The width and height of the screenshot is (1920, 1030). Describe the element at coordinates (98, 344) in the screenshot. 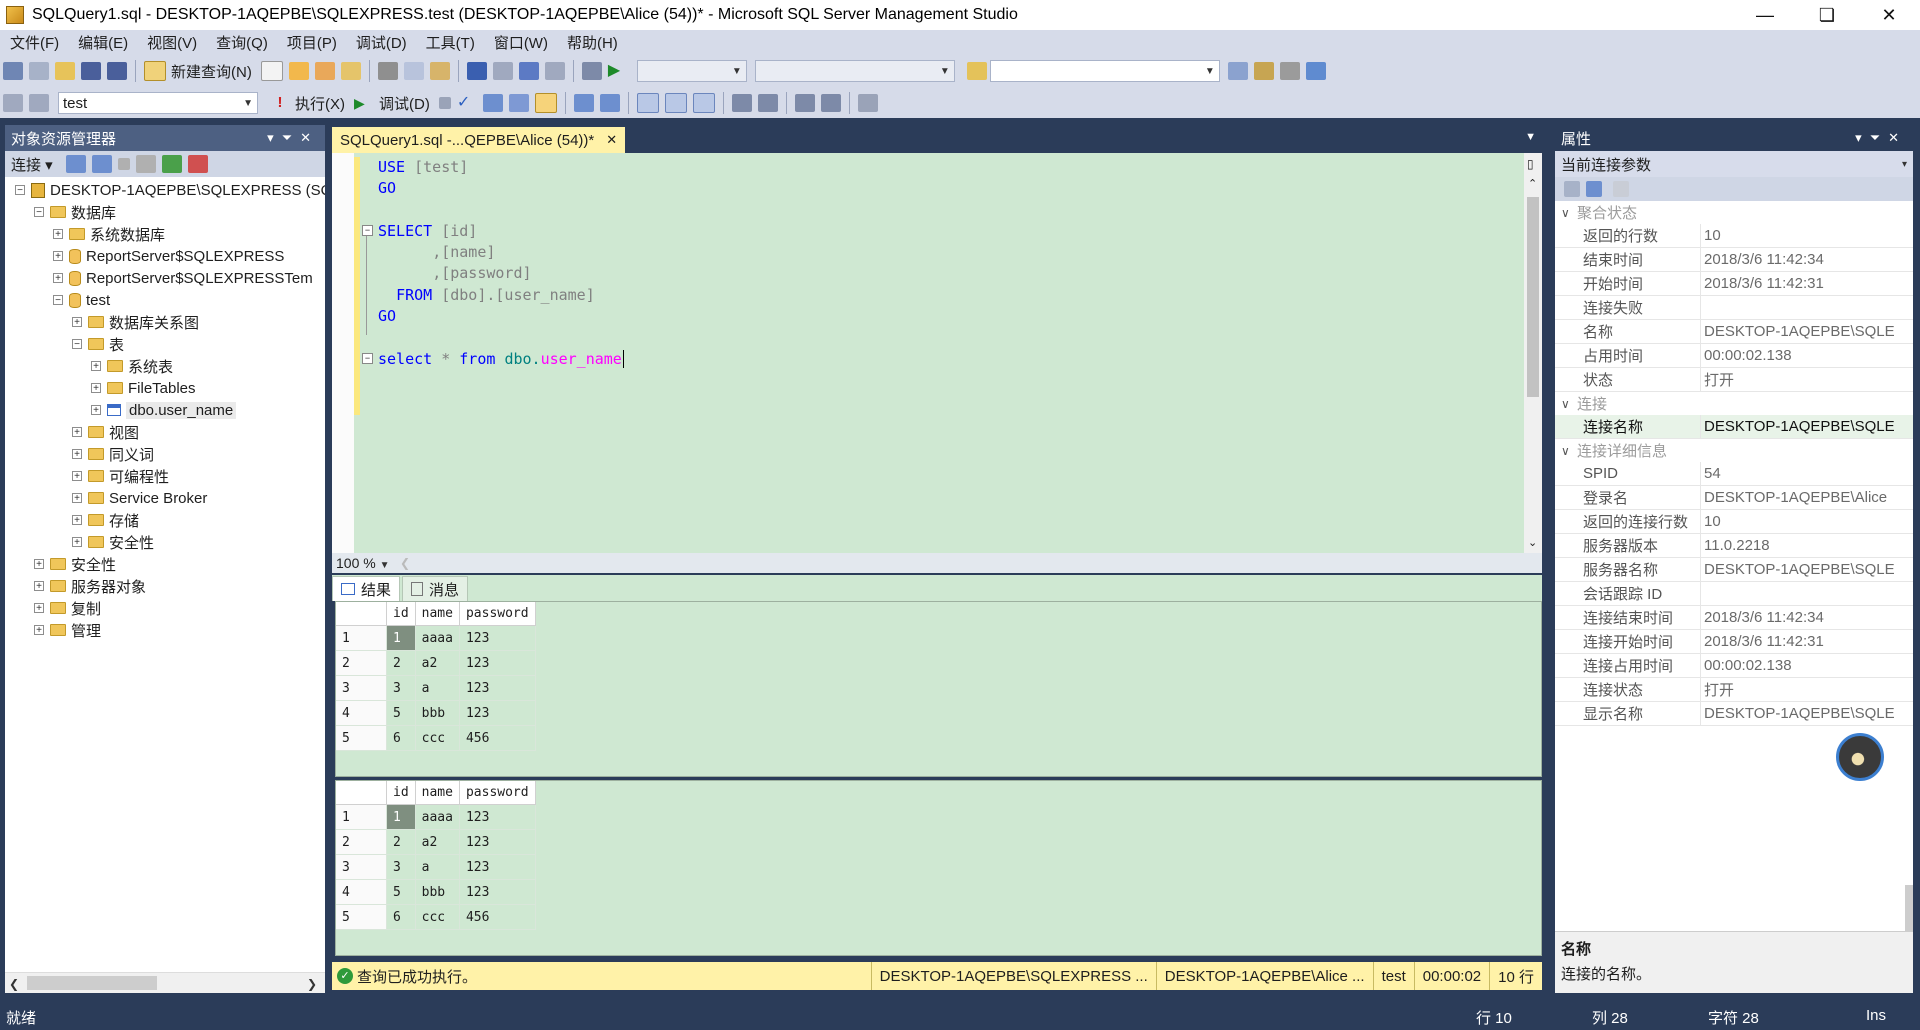

I see `tree-node: − 表` at that location.